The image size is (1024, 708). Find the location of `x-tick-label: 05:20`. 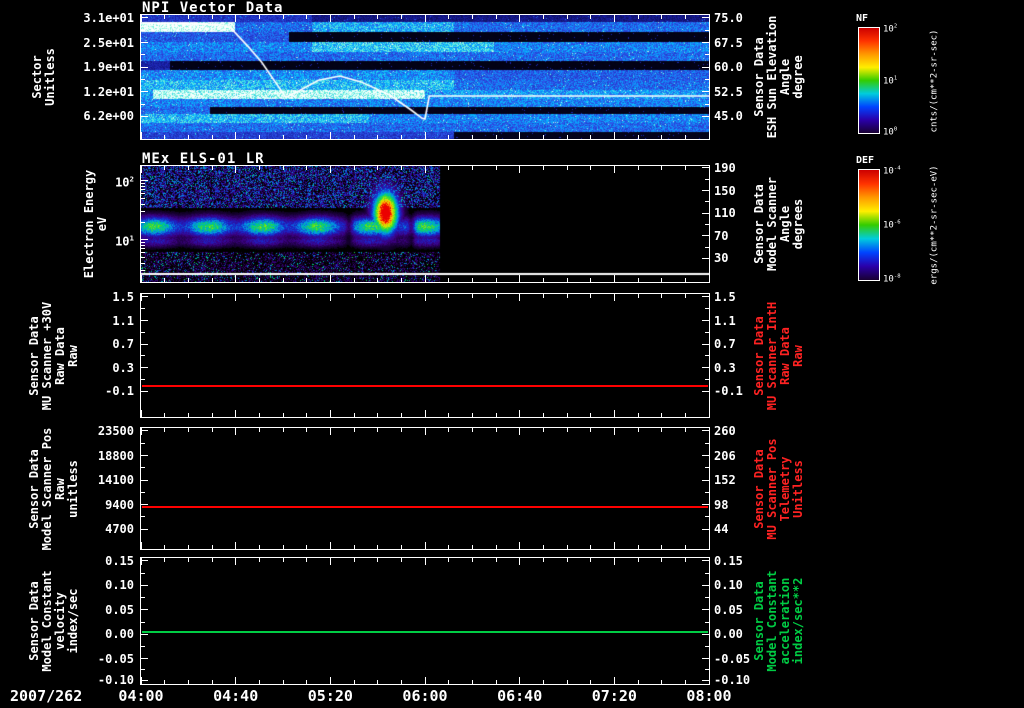

x-tick-label: 05:20 is located at coordinates (330, 696).